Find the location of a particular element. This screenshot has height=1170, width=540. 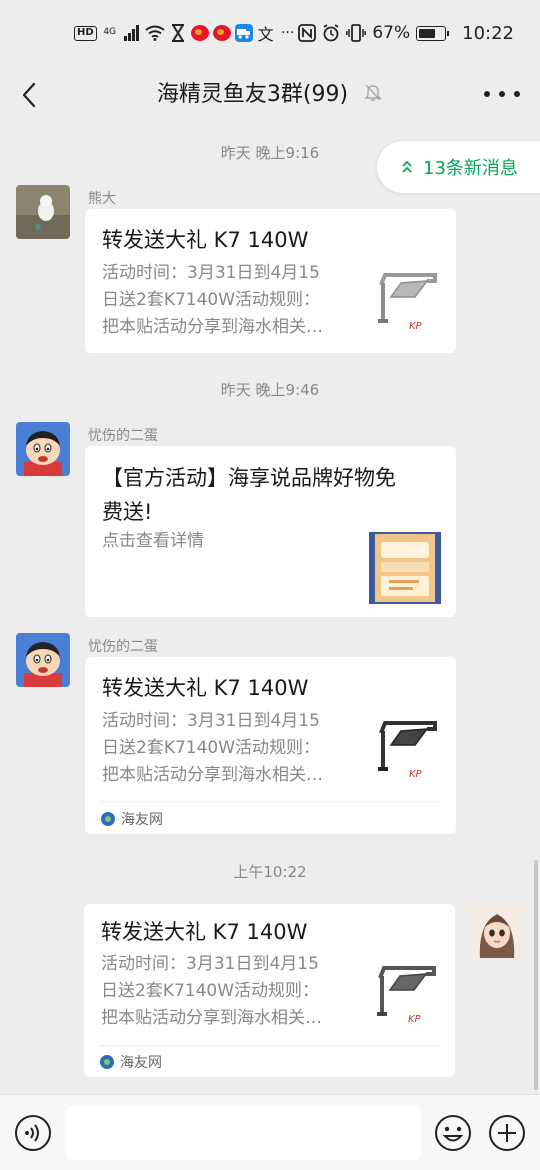

emoji-icon is located at coordinates (453, 1133).